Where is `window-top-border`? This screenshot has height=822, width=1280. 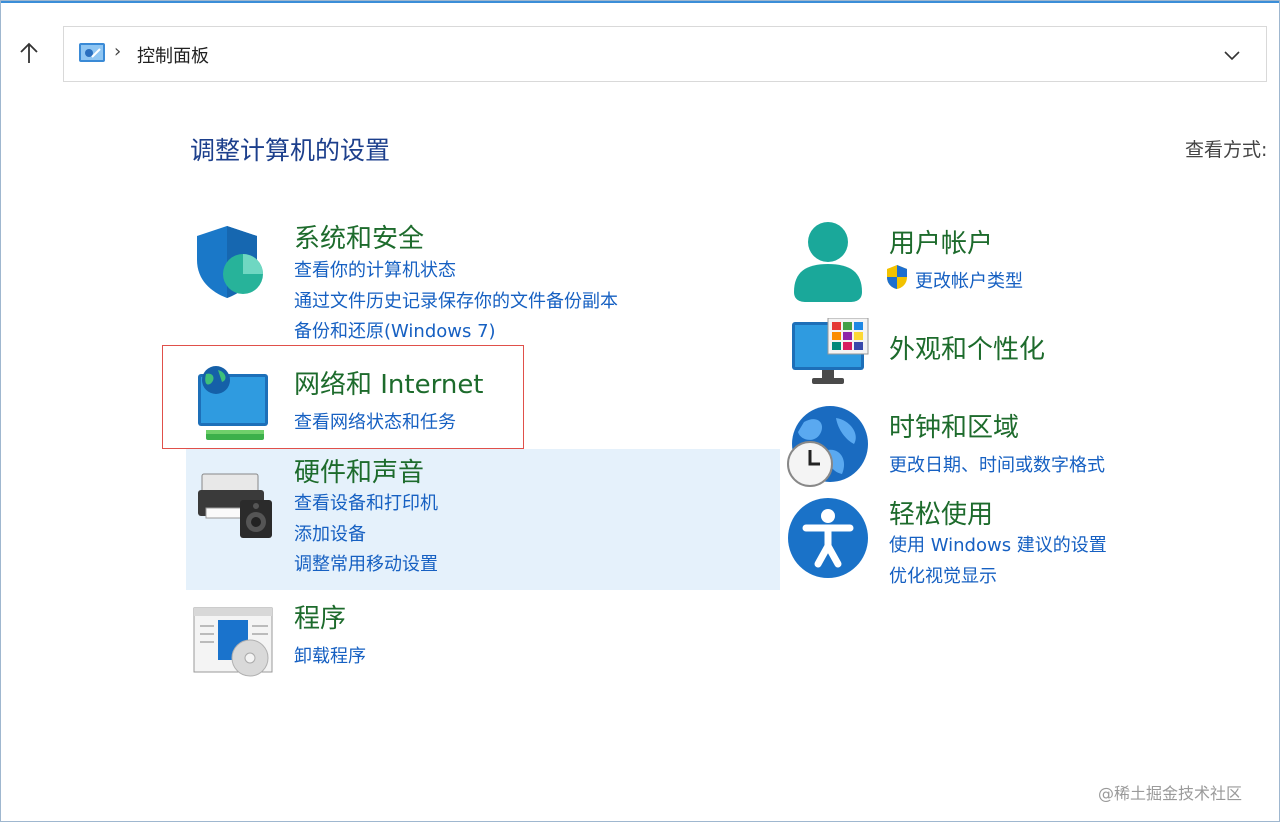 window-top-border is located at coordinates (640, 2).